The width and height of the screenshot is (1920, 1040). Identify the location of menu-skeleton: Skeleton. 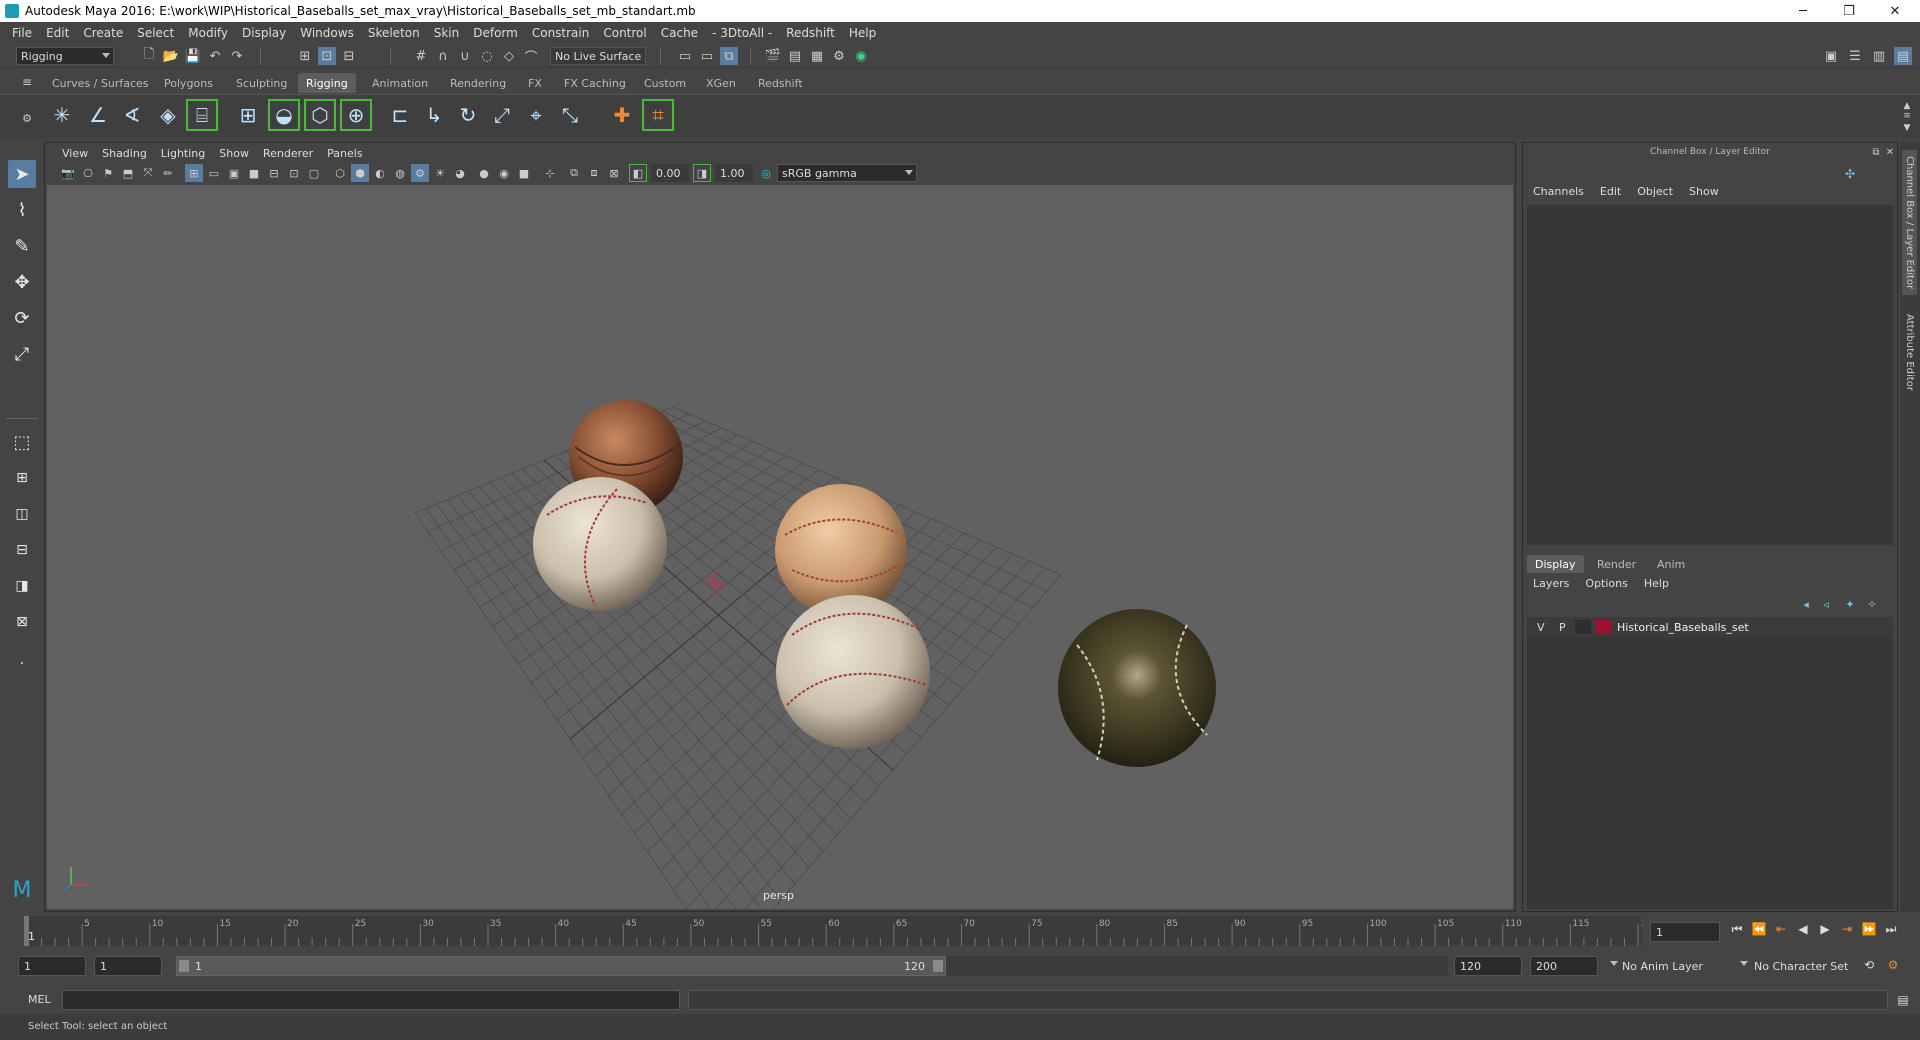
(394, 33).